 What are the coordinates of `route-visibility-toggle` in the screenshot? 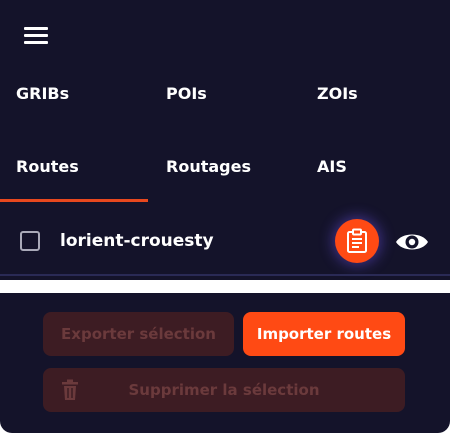 It's located at (412, 242).